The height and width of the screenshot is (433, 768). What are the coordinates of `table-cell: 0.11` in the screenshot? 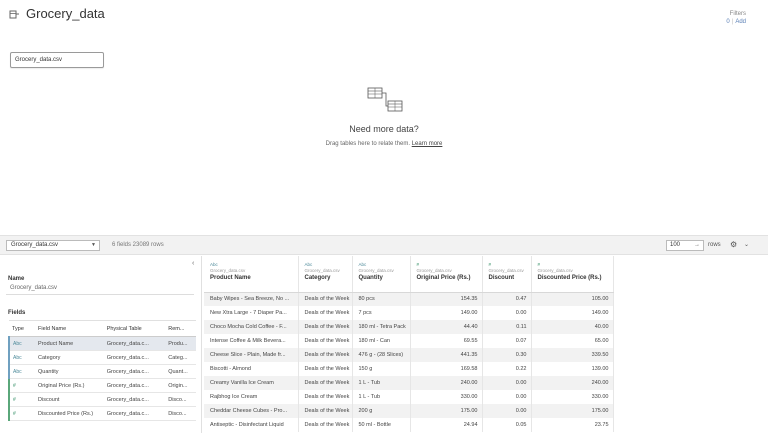 It's located at (507, 327).